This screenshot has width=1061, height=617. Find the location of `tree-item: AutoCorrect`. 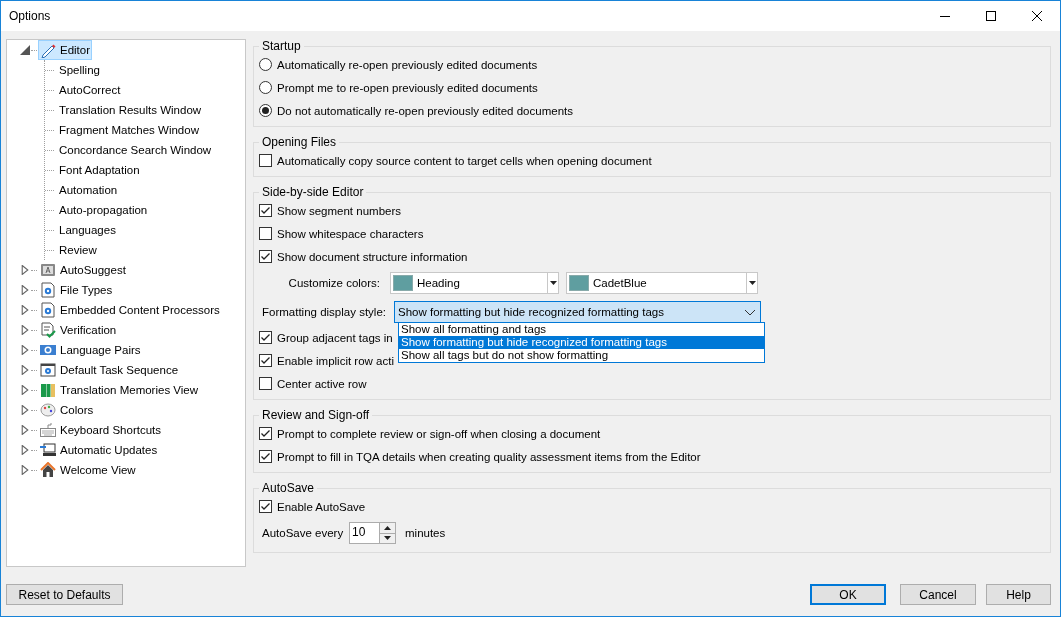

tree-item: AutoCorrect is located at coordinates (90, 90).